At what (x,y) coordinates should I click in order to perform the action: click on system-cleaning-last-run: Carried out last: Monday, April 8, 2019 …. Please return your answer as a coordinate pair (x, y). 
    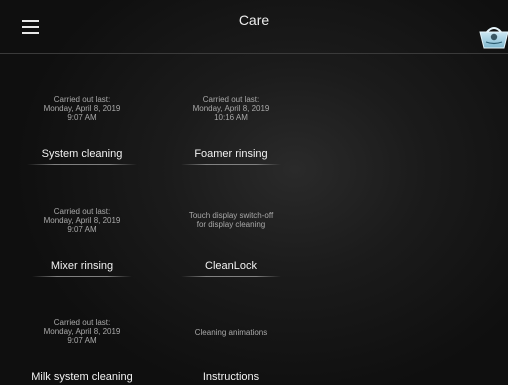
    Looking at the image, I should click on (82, 108).